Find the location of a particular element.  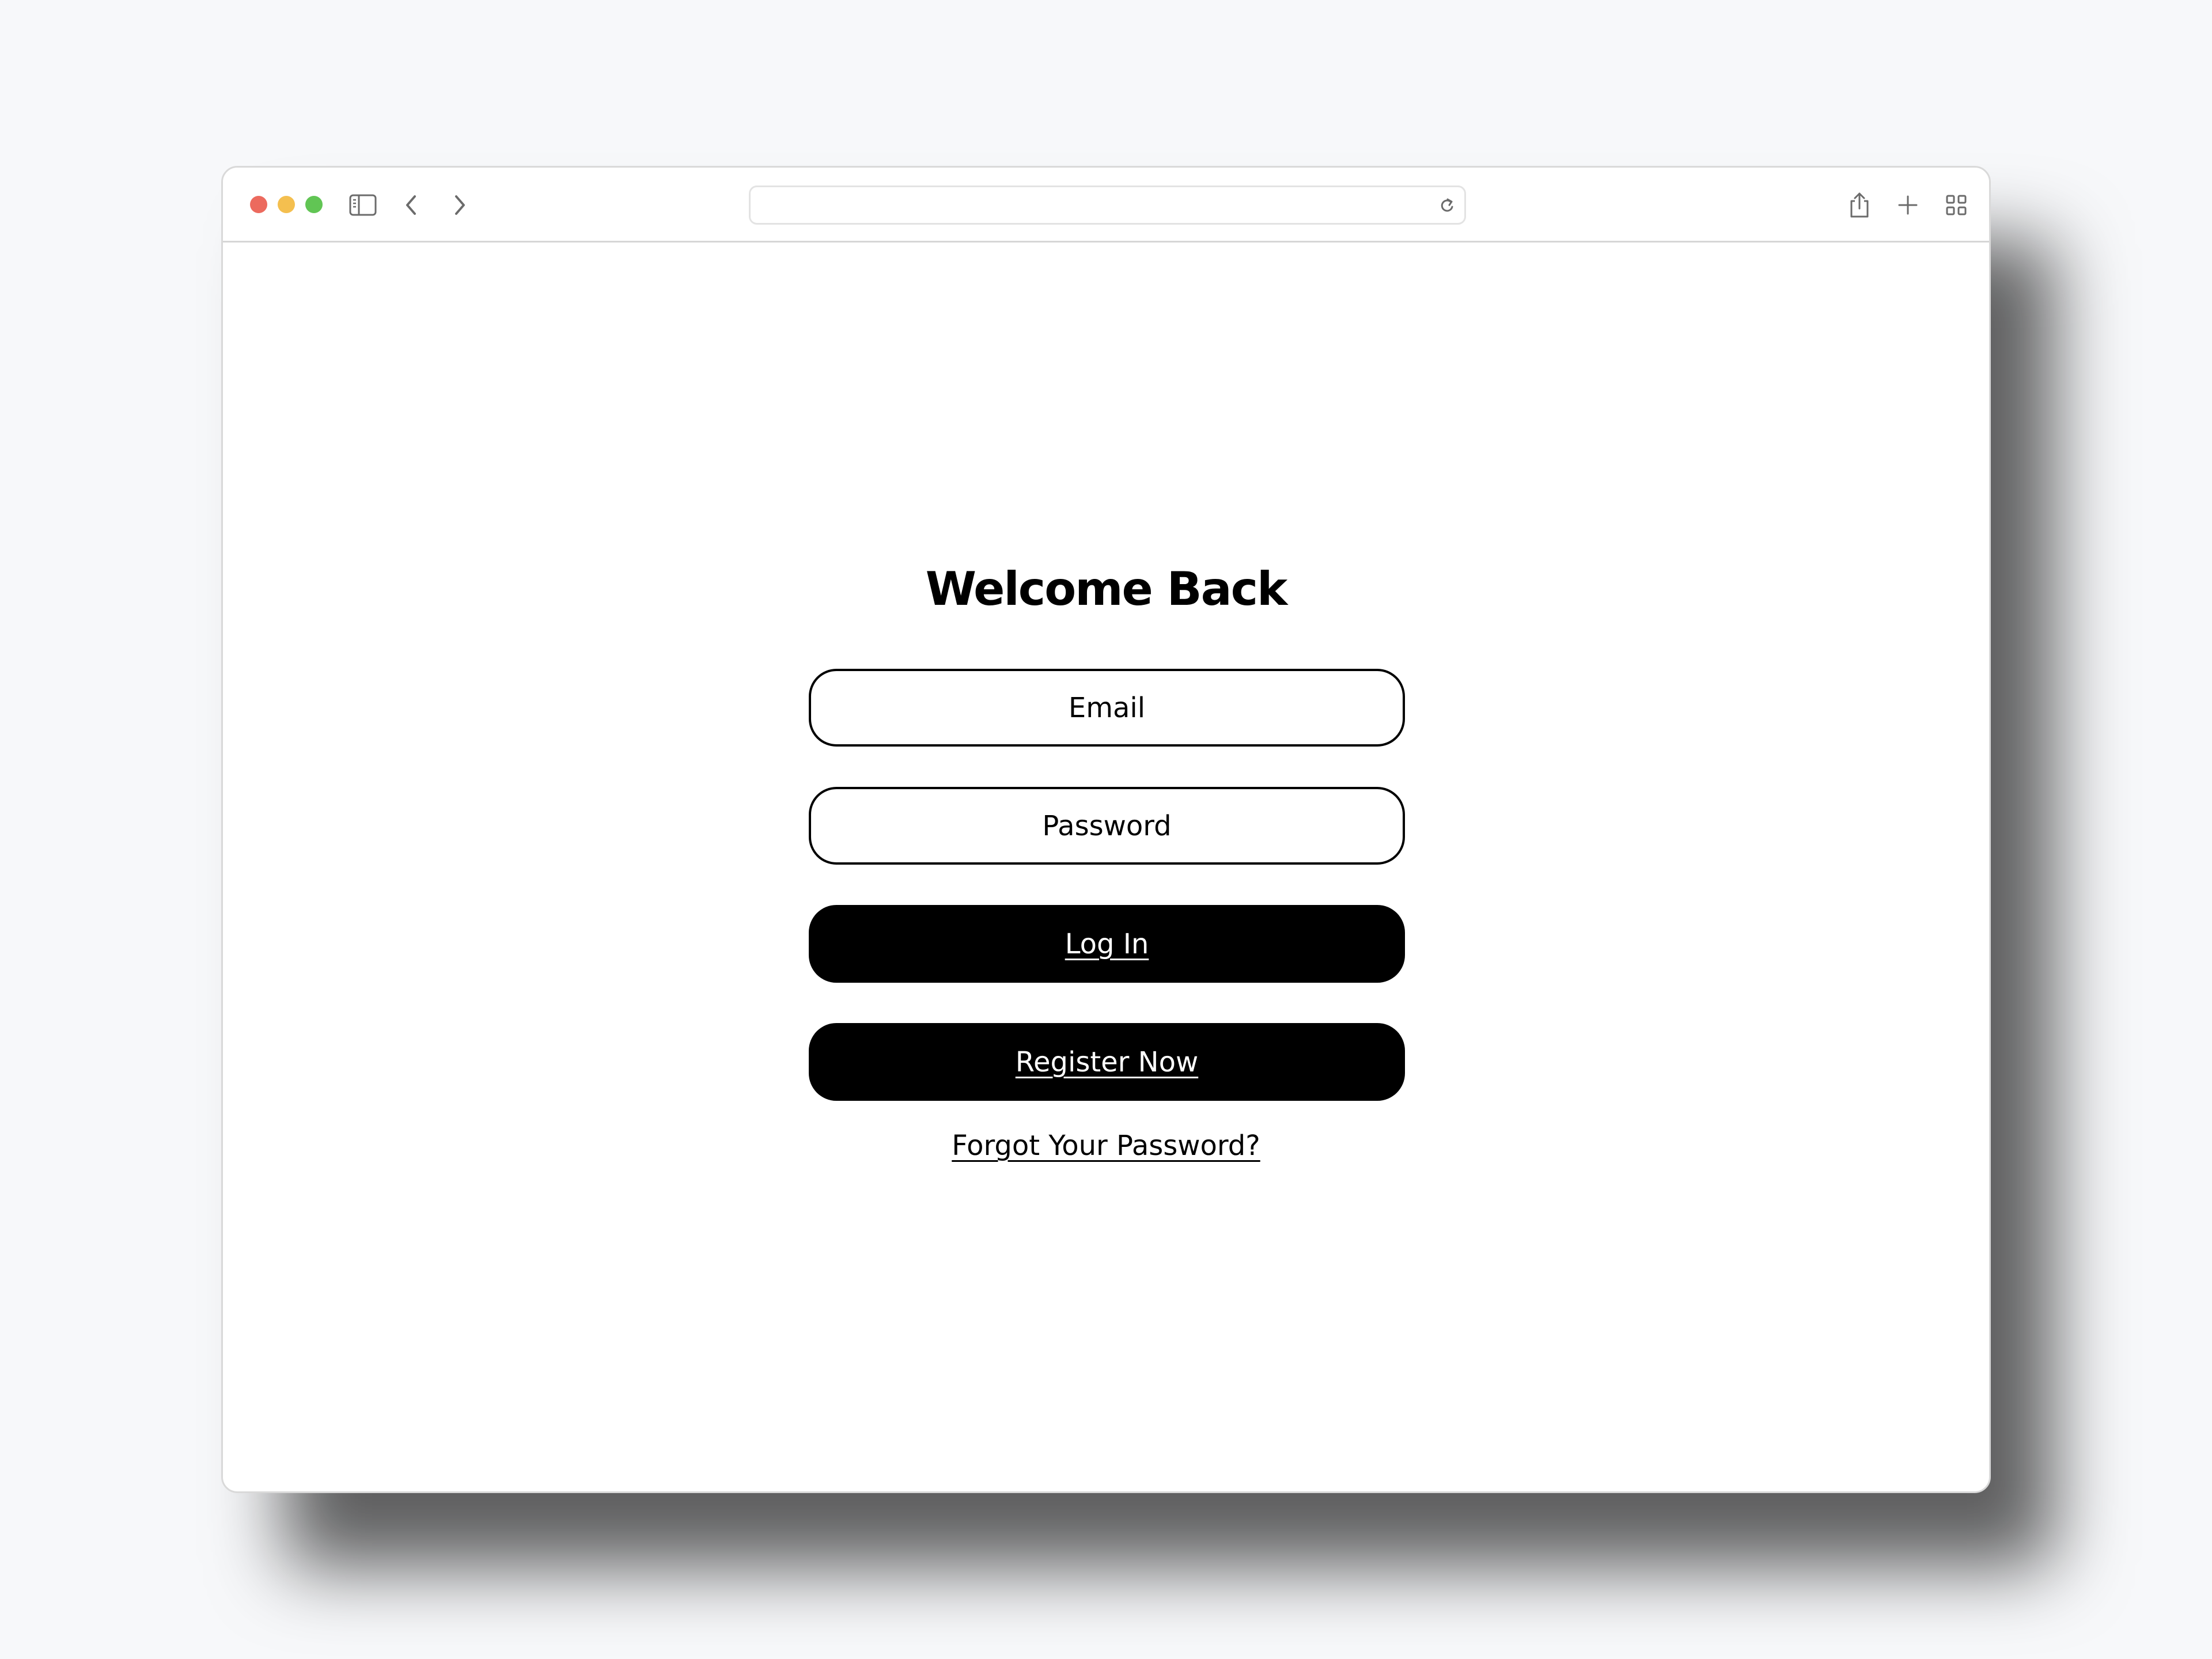

login-button: Log In is located at coordinates (1107, 944).